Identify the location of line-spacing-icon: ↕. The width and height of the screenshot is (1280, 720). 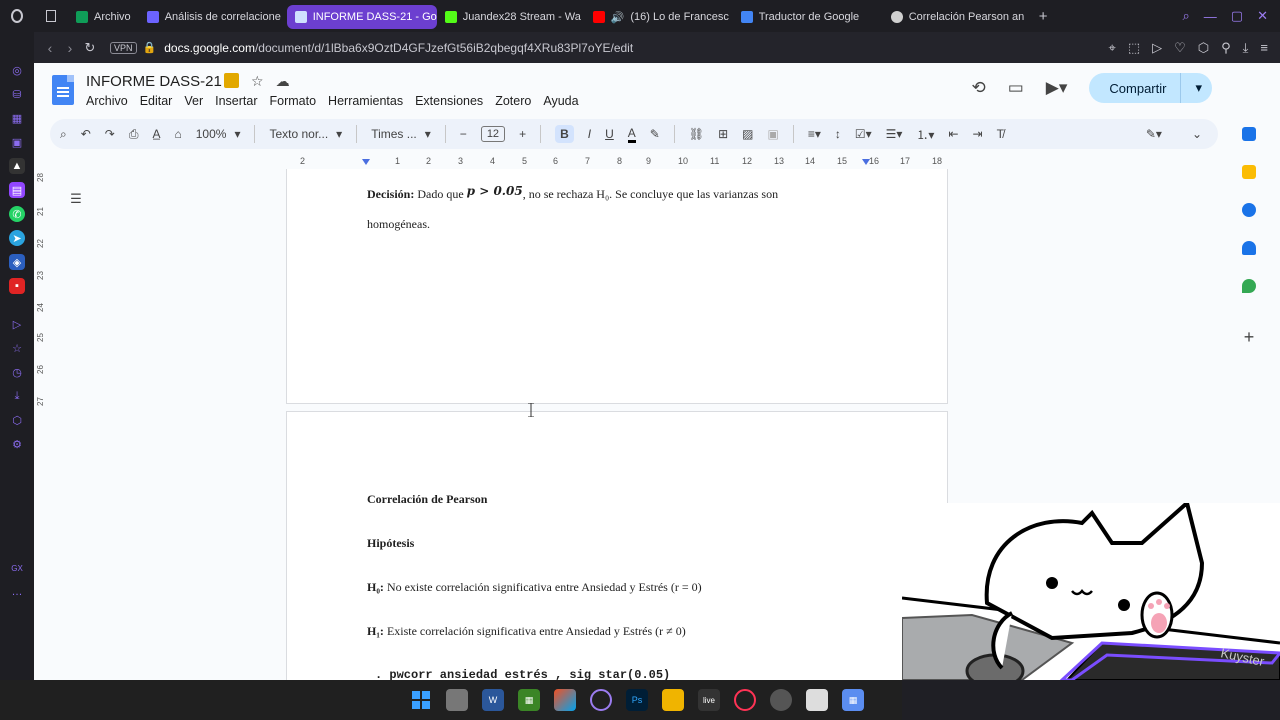
(838, 134).